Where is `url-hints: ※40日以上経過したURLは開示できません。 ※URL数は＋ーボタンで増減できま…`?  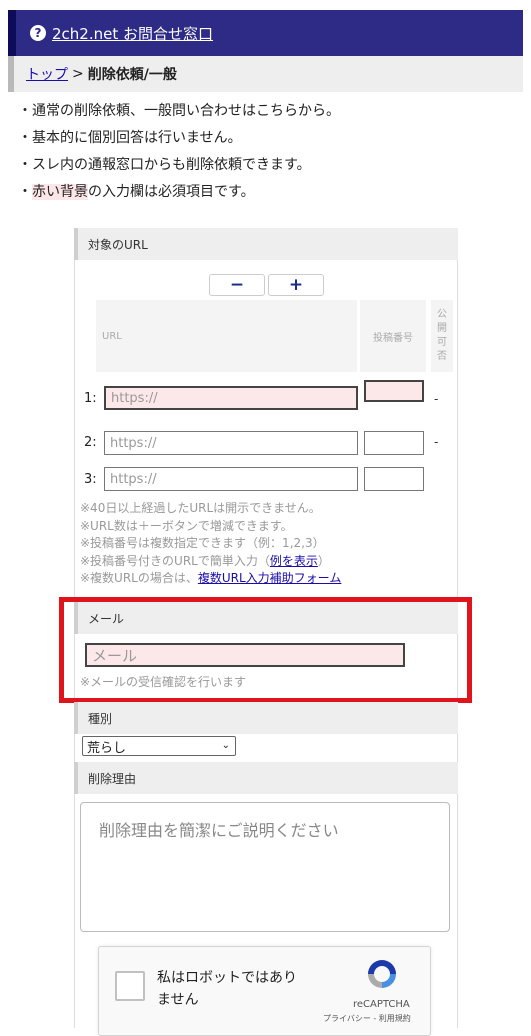 url-hints: ※40日以上経過したURLは開示できません。 ※URL数は＋ーボタンで増減できま… is located at coordinates (210, 544).